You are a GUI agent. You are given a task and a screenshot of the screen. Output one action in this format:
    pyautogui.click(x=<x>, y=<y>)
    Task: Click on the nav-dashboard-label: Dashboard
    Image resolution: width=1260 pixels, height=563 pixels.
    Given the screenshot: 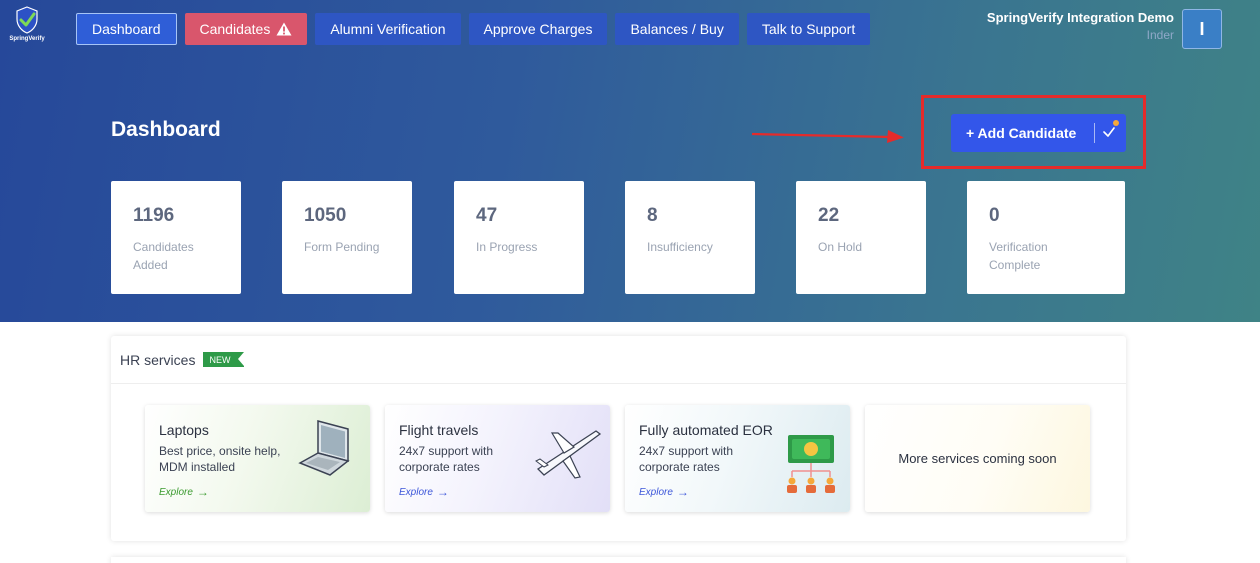 What is the action you would take?
    pyautogui.click(x=126, y=29)
    